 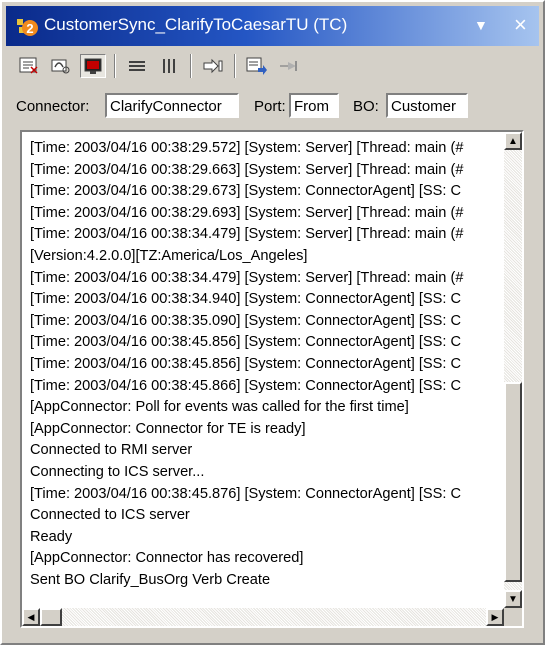 I want to click on port-label: Port:, so click(x=270, y=106).